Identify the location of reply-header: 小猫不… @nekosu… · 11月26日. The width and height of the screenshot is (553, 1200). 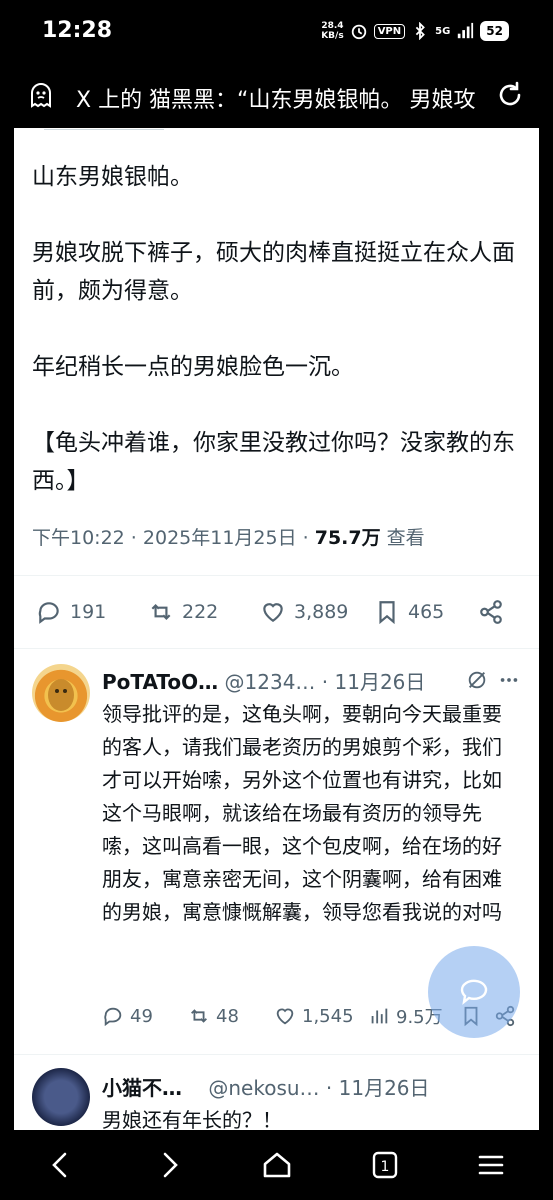
(266, 1088).